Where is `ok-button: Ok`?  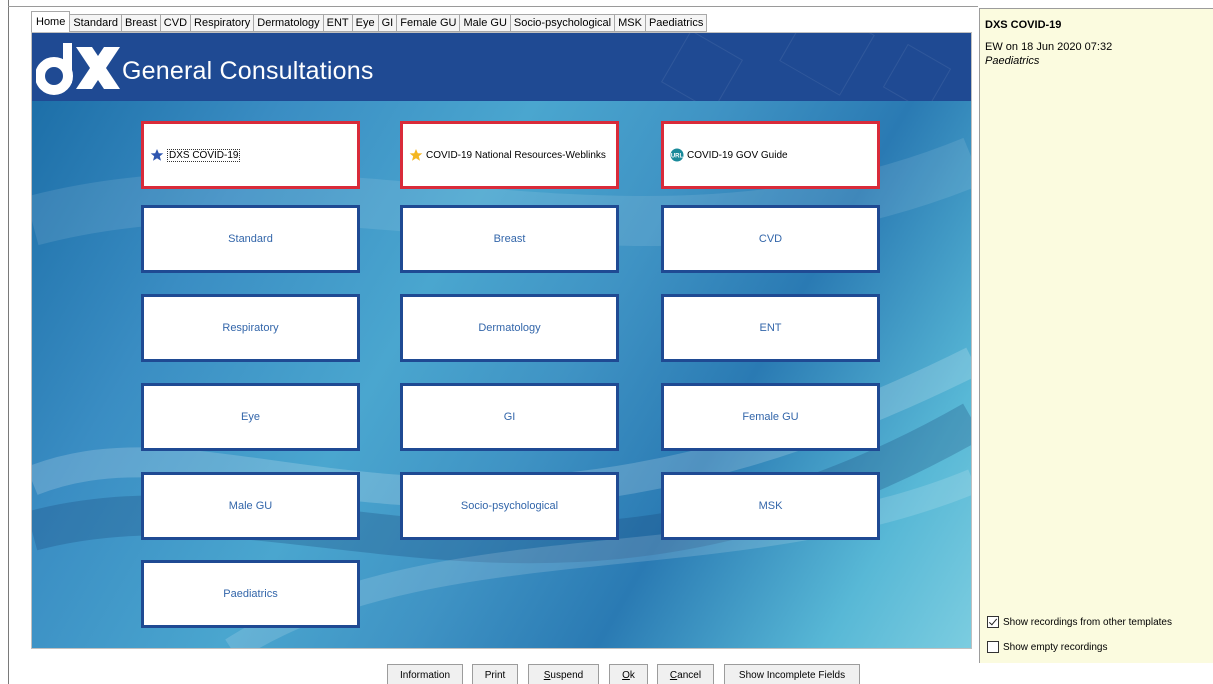
ok-button: Ok is located at coordinates (628, 674).